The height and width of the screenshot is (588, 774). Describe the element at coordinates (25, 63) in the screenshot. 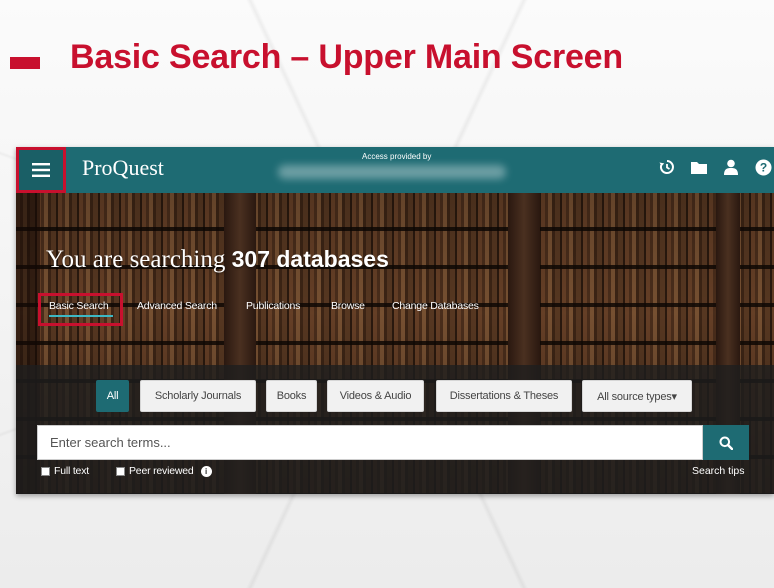

I see `title-accent-bar` at that location.